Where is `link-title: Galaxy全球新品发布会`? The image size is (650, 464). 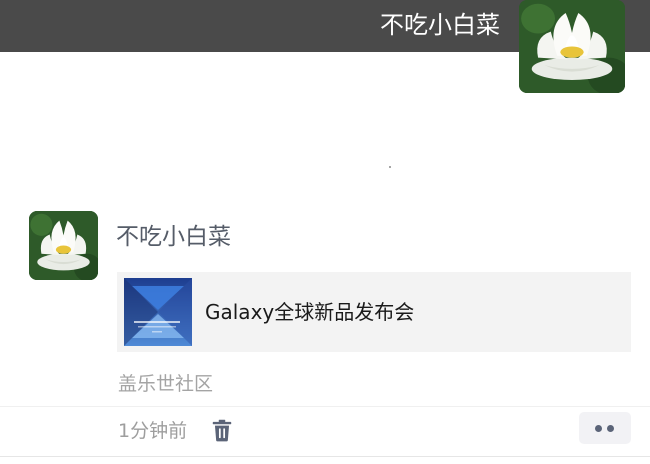
link-title: Galaxy全球新品发布会 is located at coordinates (310, 312).